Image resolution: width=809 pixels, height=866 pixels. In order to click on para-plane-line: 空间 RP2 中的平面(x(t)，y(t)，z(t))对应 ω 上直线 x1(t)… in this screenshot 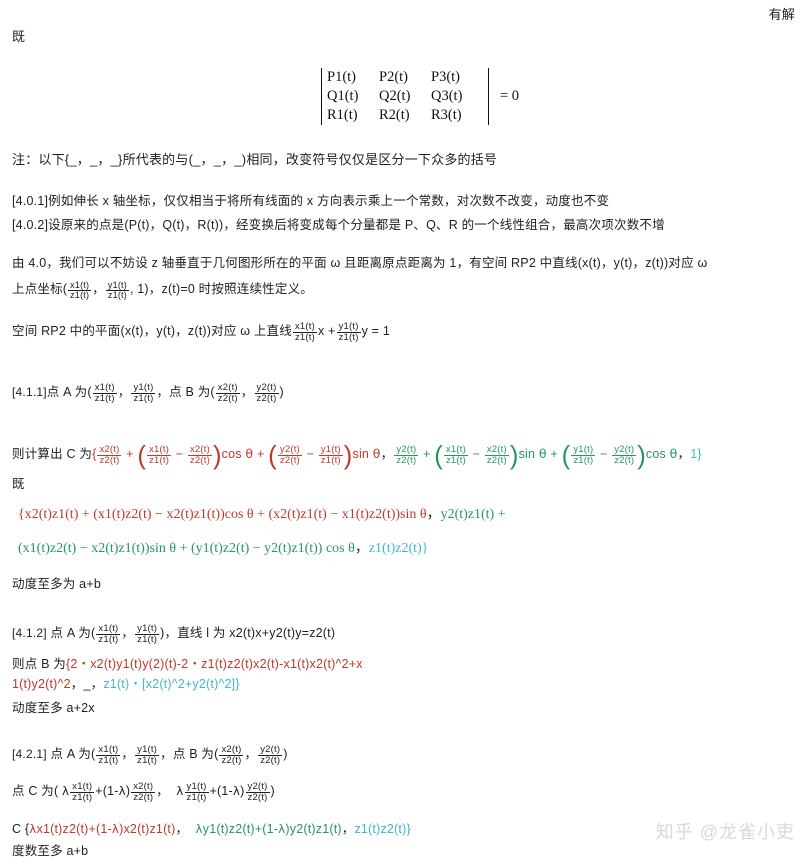, I will do `click(201, 331)`.